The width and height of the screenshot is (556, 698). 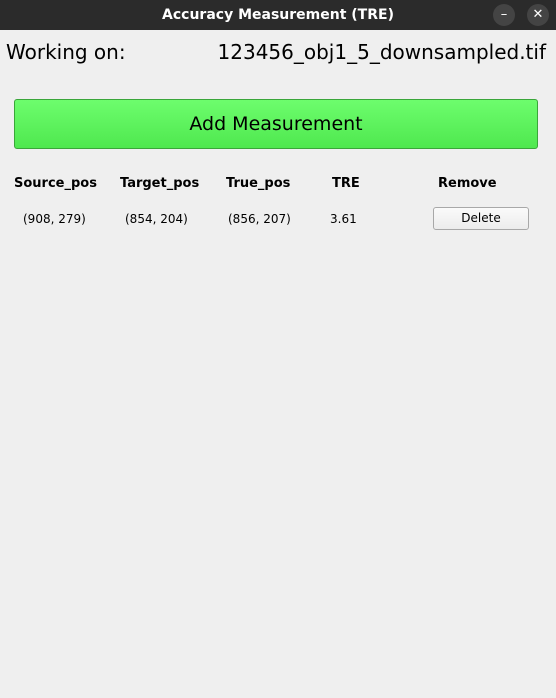 What do you see at coordinates (276, 124) in the screenshot?
I see `add-measurement-button: Add Measurement` at bounding box center [276, 124].